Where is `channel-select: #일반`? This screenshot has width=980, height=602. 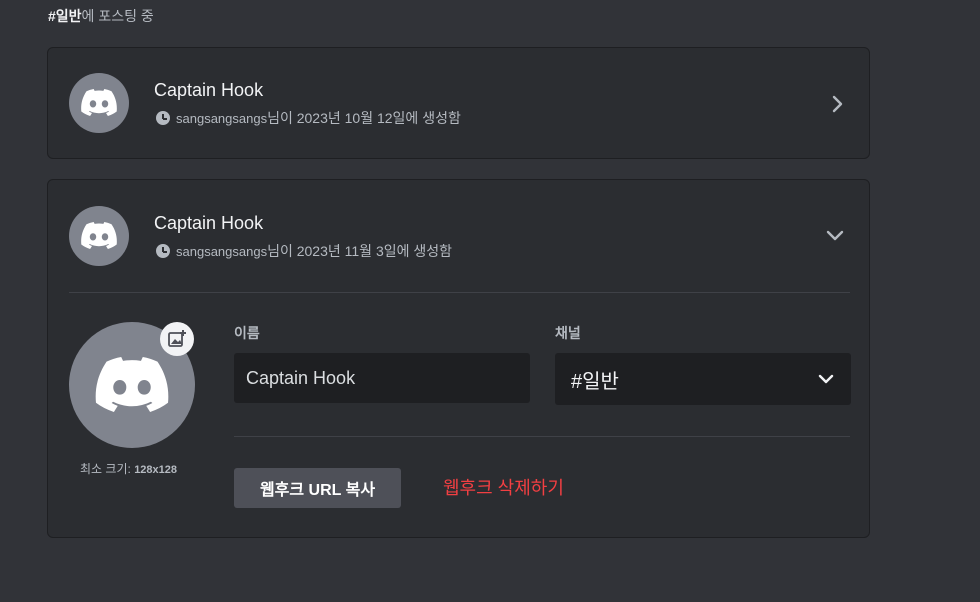
channel-select: #일반 is located at coordinates (703, 379).